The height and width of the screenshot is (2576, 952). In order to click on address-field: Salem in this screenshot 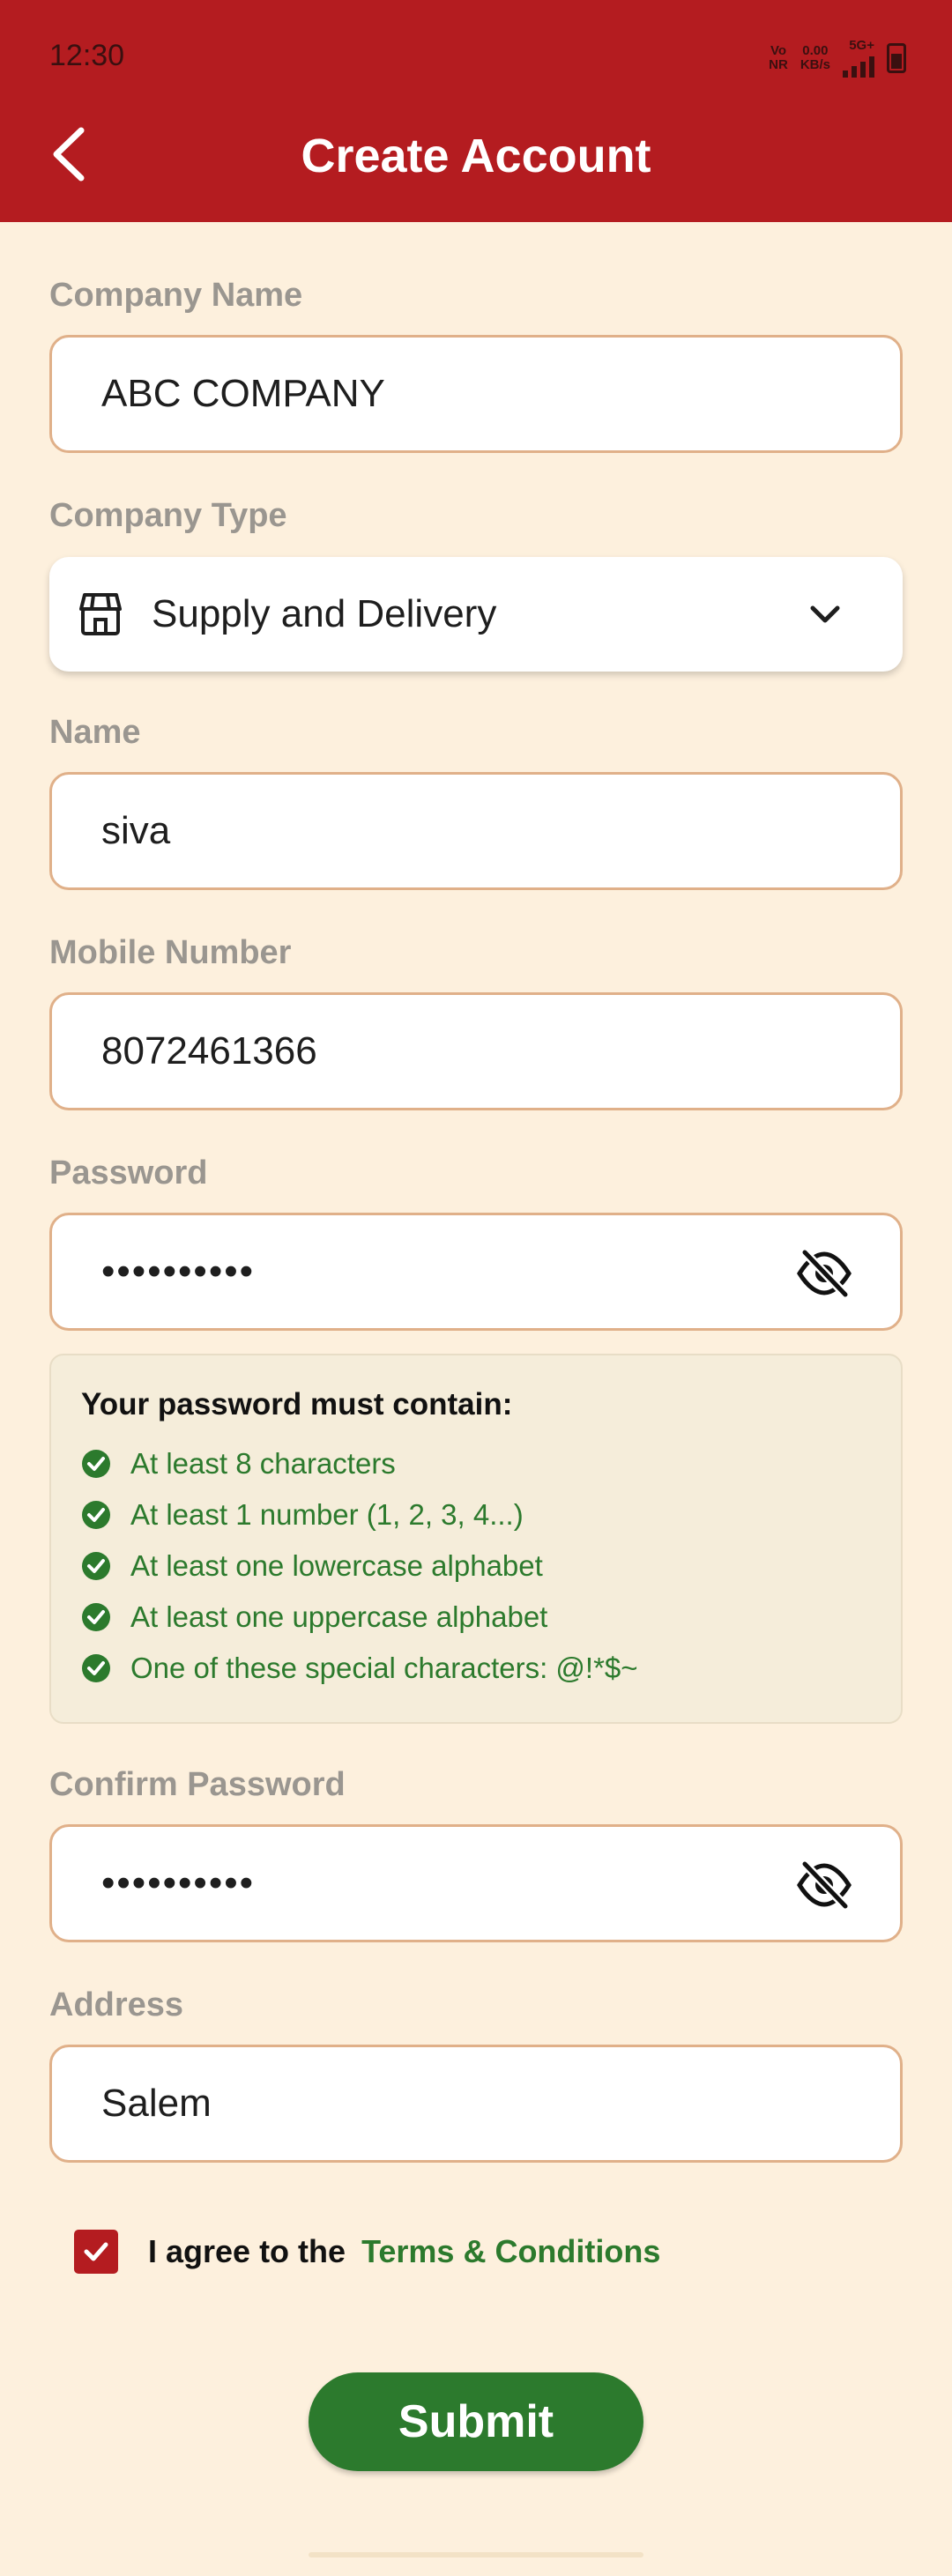, I will do `click(476, 2104)`.